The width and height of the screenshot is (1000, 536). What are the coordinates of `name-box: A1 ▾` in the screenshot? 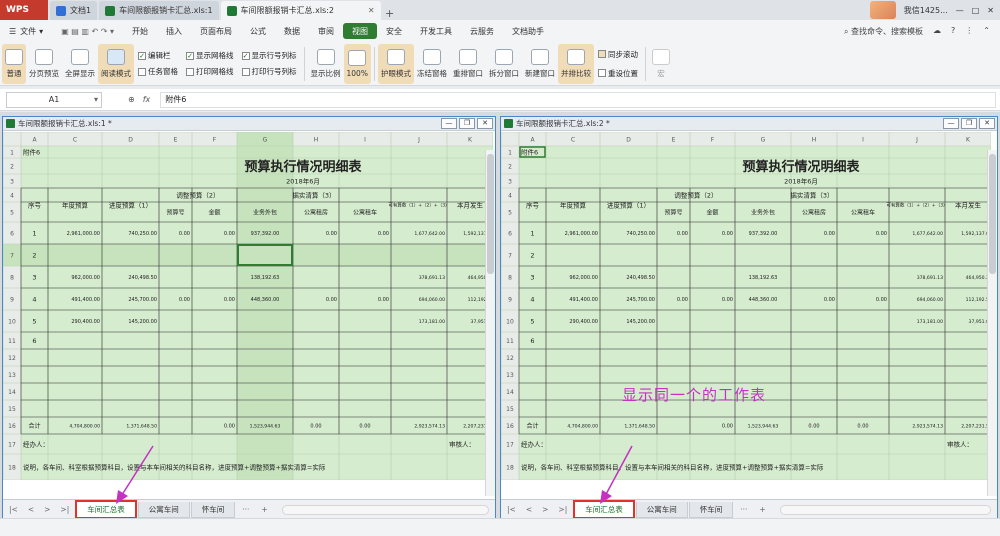 It's located at (54, 99).